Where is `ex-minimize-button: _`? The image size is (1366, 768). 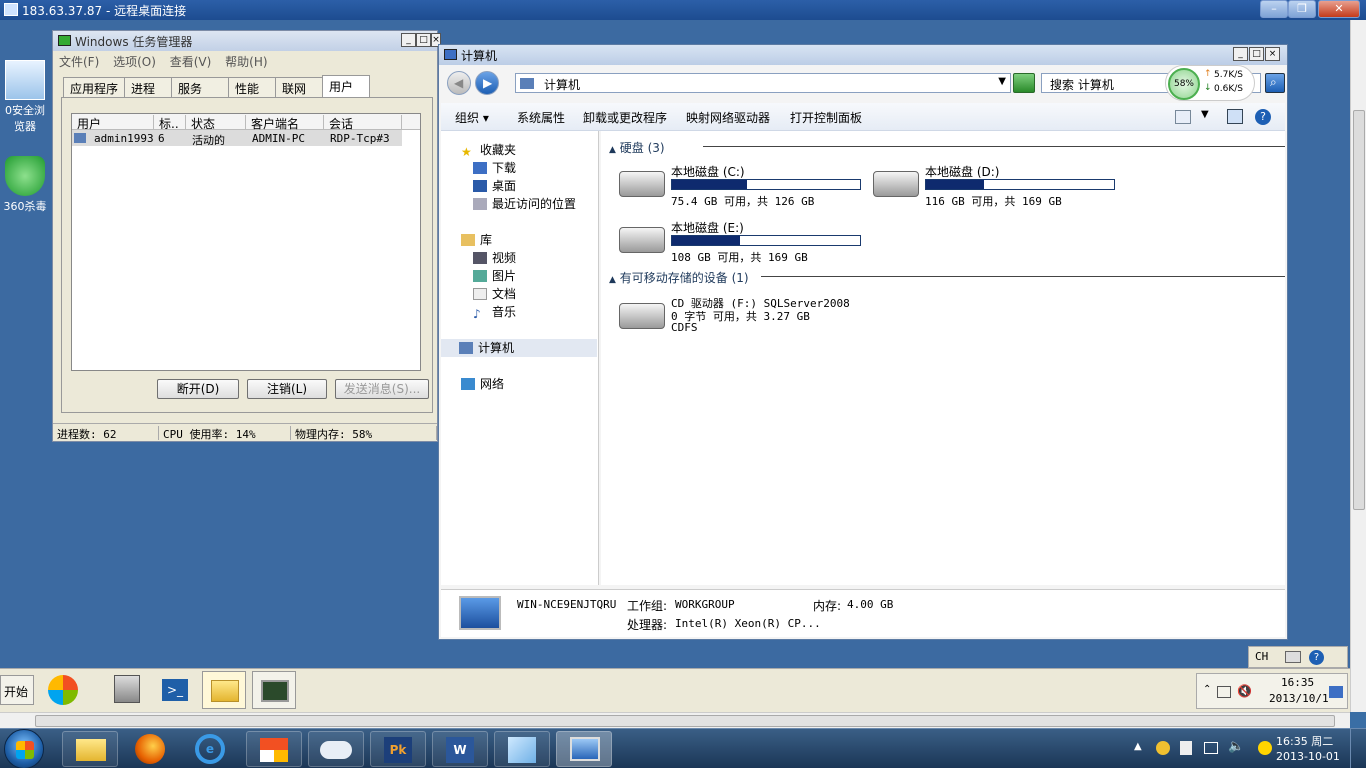
ex-minimize-button: _ is located at coordinates (1240, 54).